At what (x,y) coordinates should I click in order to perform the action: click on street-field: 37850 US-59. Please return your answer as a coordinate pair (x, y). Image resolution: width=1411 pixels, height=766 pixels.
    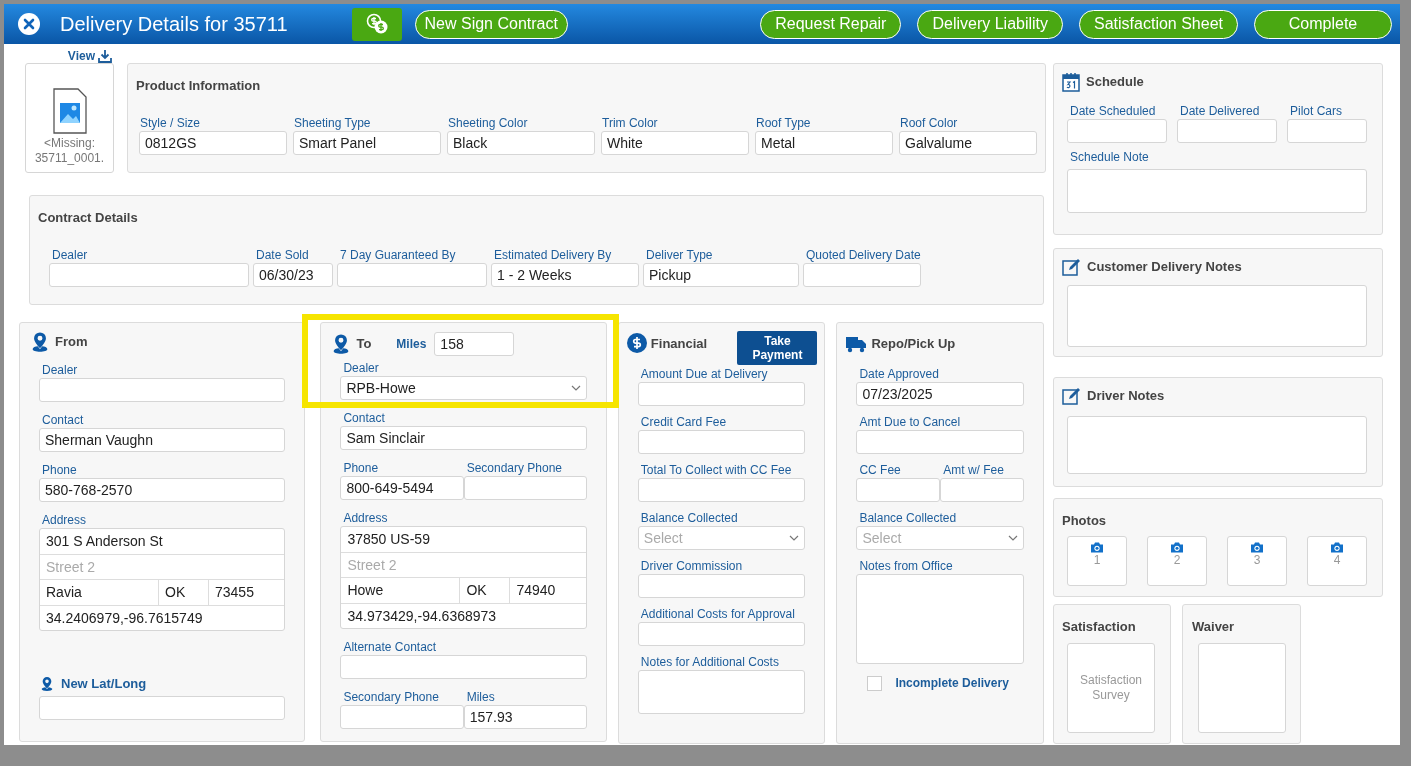
    Looking at the image, I should click on (463, 539).